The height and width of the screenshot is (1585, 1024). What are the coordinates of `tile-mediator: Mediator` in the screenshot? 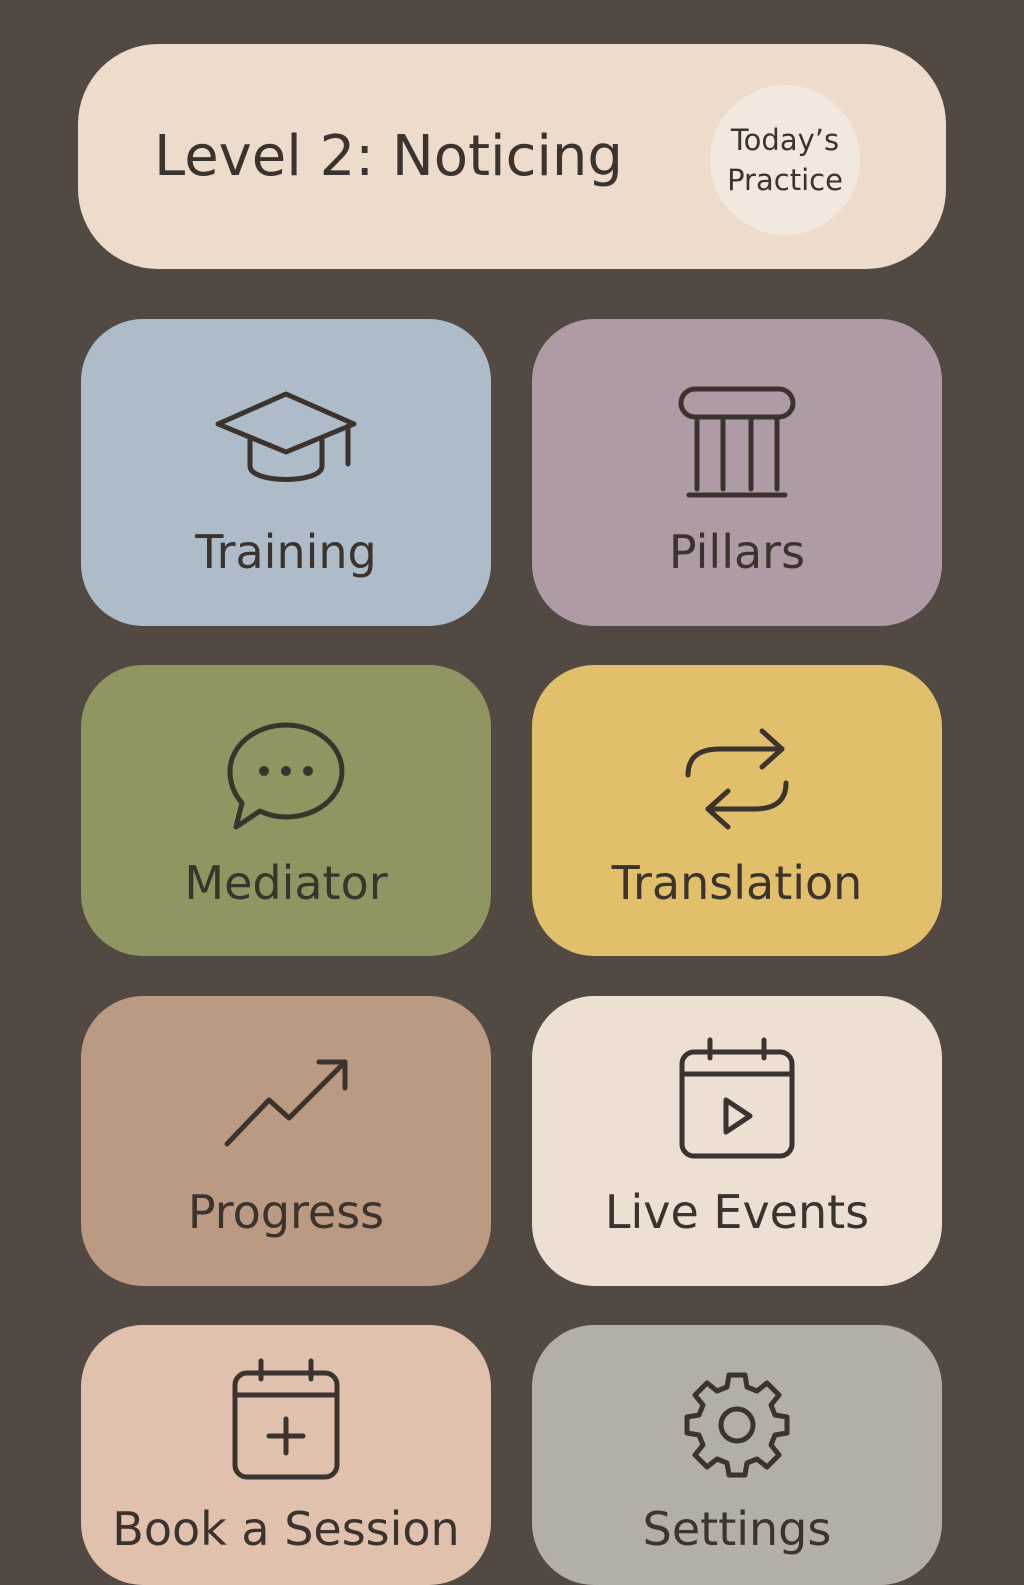 It's located at (286, 810).